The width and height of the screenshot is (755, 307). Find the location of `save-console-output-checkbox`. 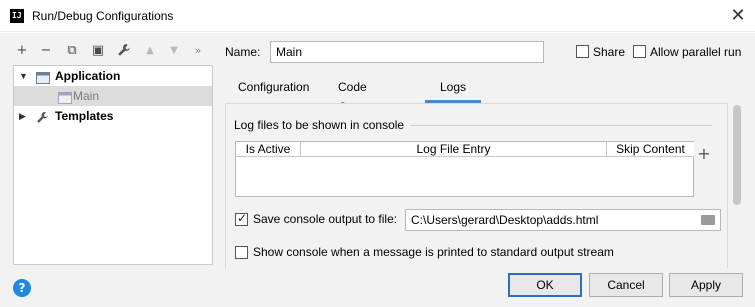

save-console-output-checkbox is located at coordinates (241, 218).